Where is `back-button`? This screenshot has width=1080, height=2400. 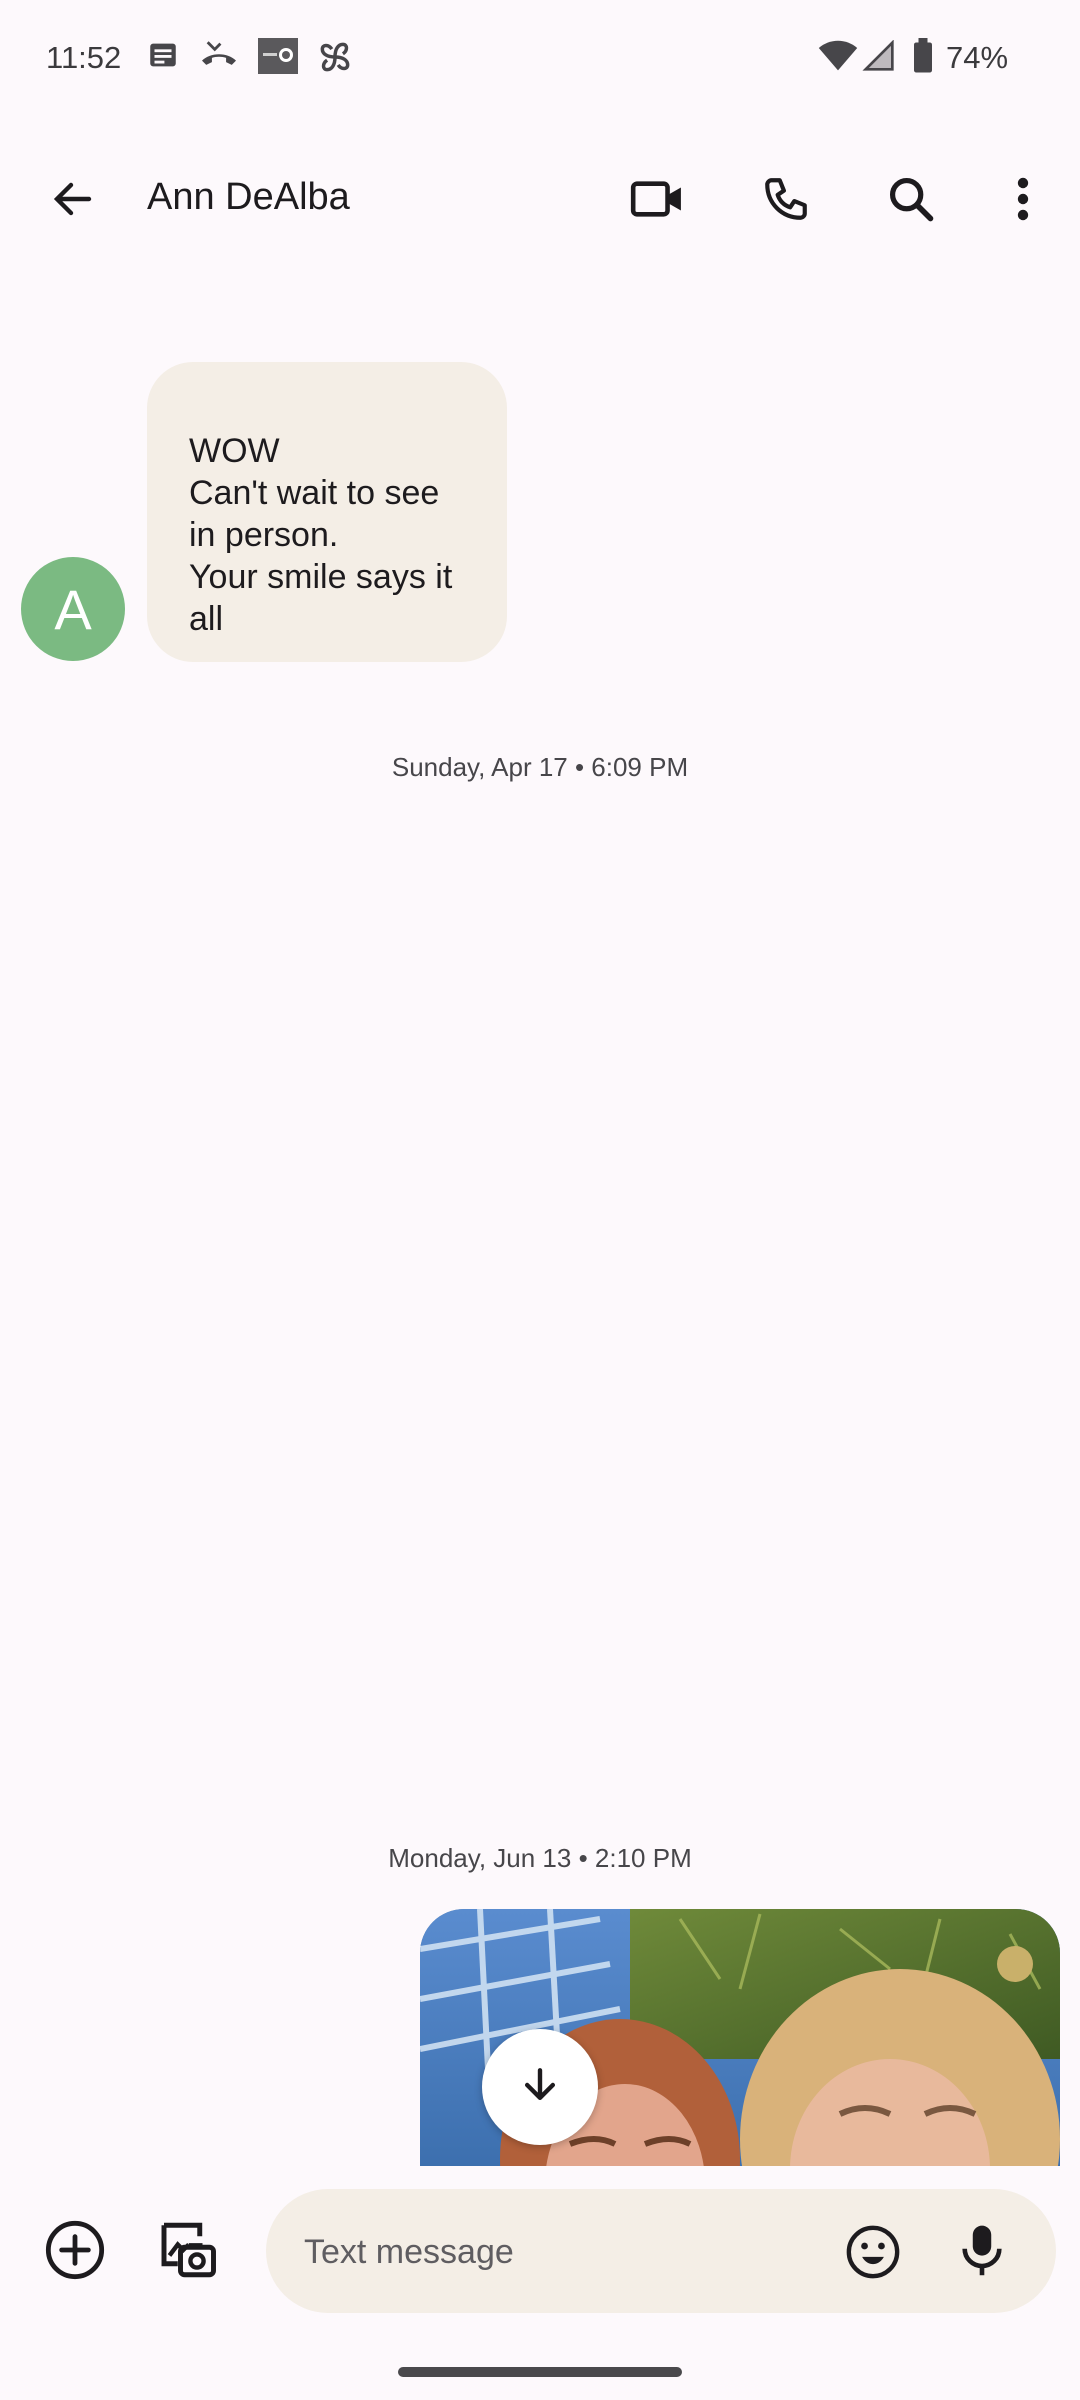 back-button is located at coordinates (73, 201).